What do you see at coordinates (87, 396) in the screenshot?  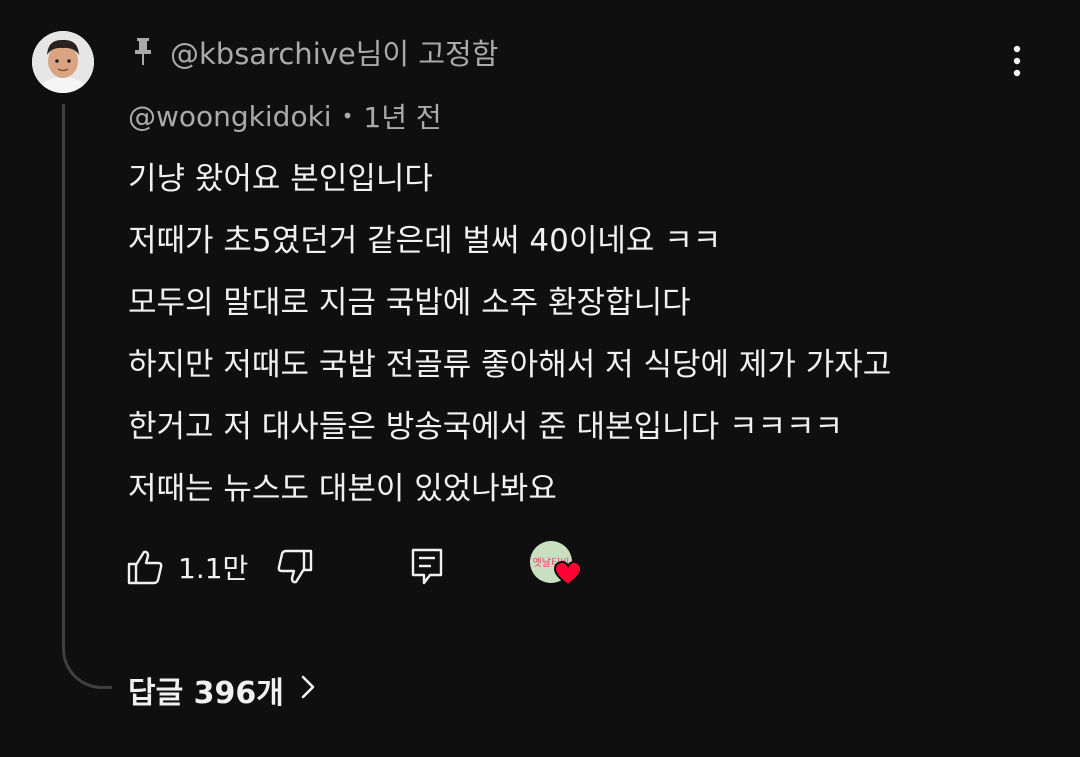 I see `thread-connector-line` at bounding box center [87, 396].